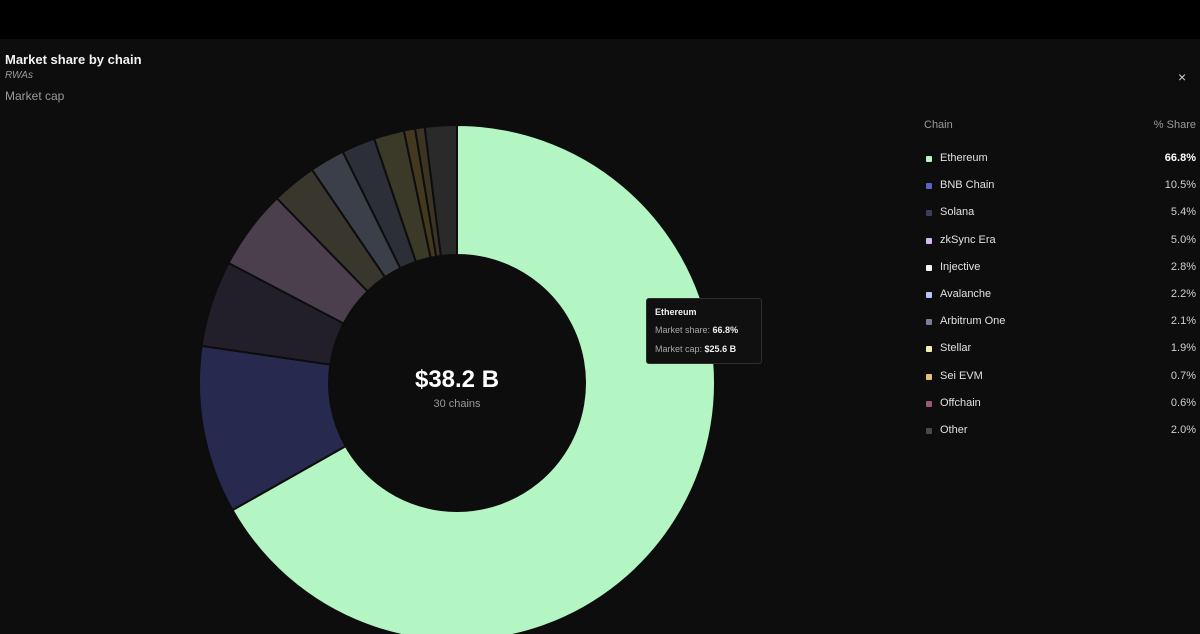 The width and height of the screenshot is (1200, 634). I want to click on legend-chain-name: Ethereum, so click(964, 158).